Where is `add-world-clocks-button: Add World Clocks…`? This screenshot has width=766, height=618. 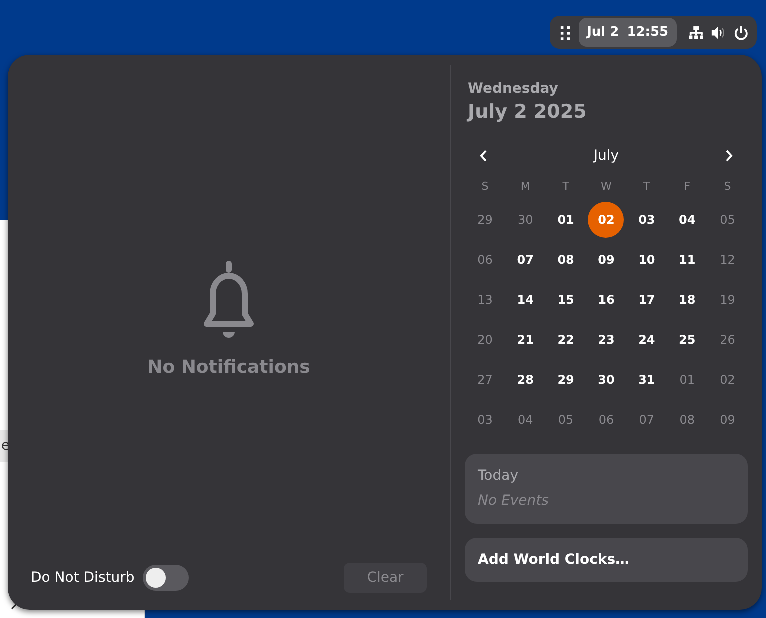 add-world-clocks-button: Add World Clocks… is located at coordinates (606, 560).